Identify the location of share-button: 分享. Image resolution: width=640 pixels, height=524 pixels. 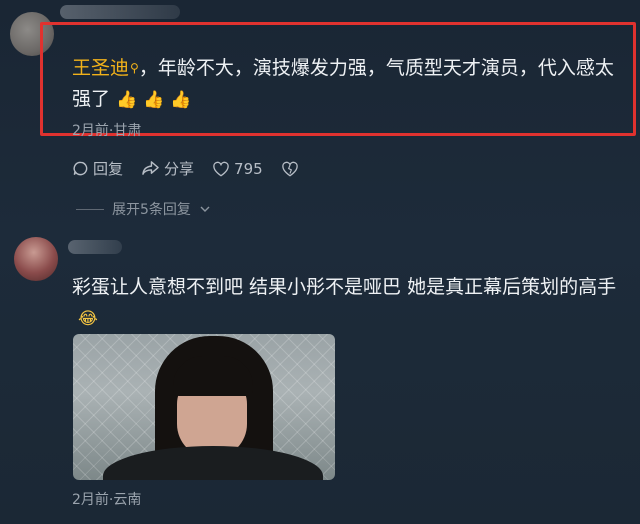
(167, 168).